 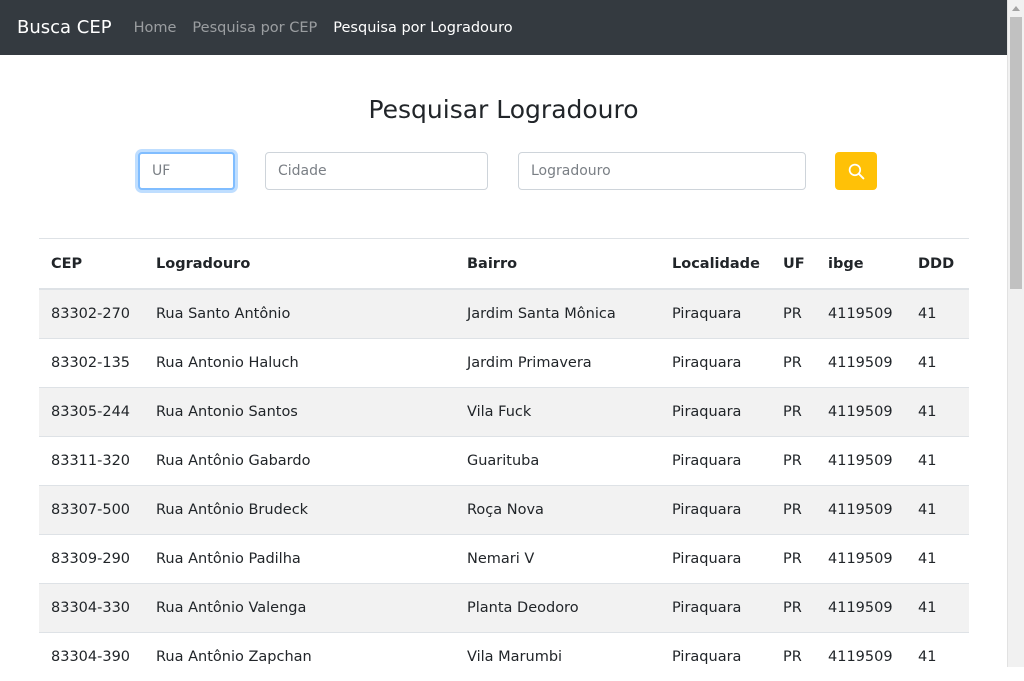 I want to click on cell-cep: 83311-320, so click(x=91, y=461).